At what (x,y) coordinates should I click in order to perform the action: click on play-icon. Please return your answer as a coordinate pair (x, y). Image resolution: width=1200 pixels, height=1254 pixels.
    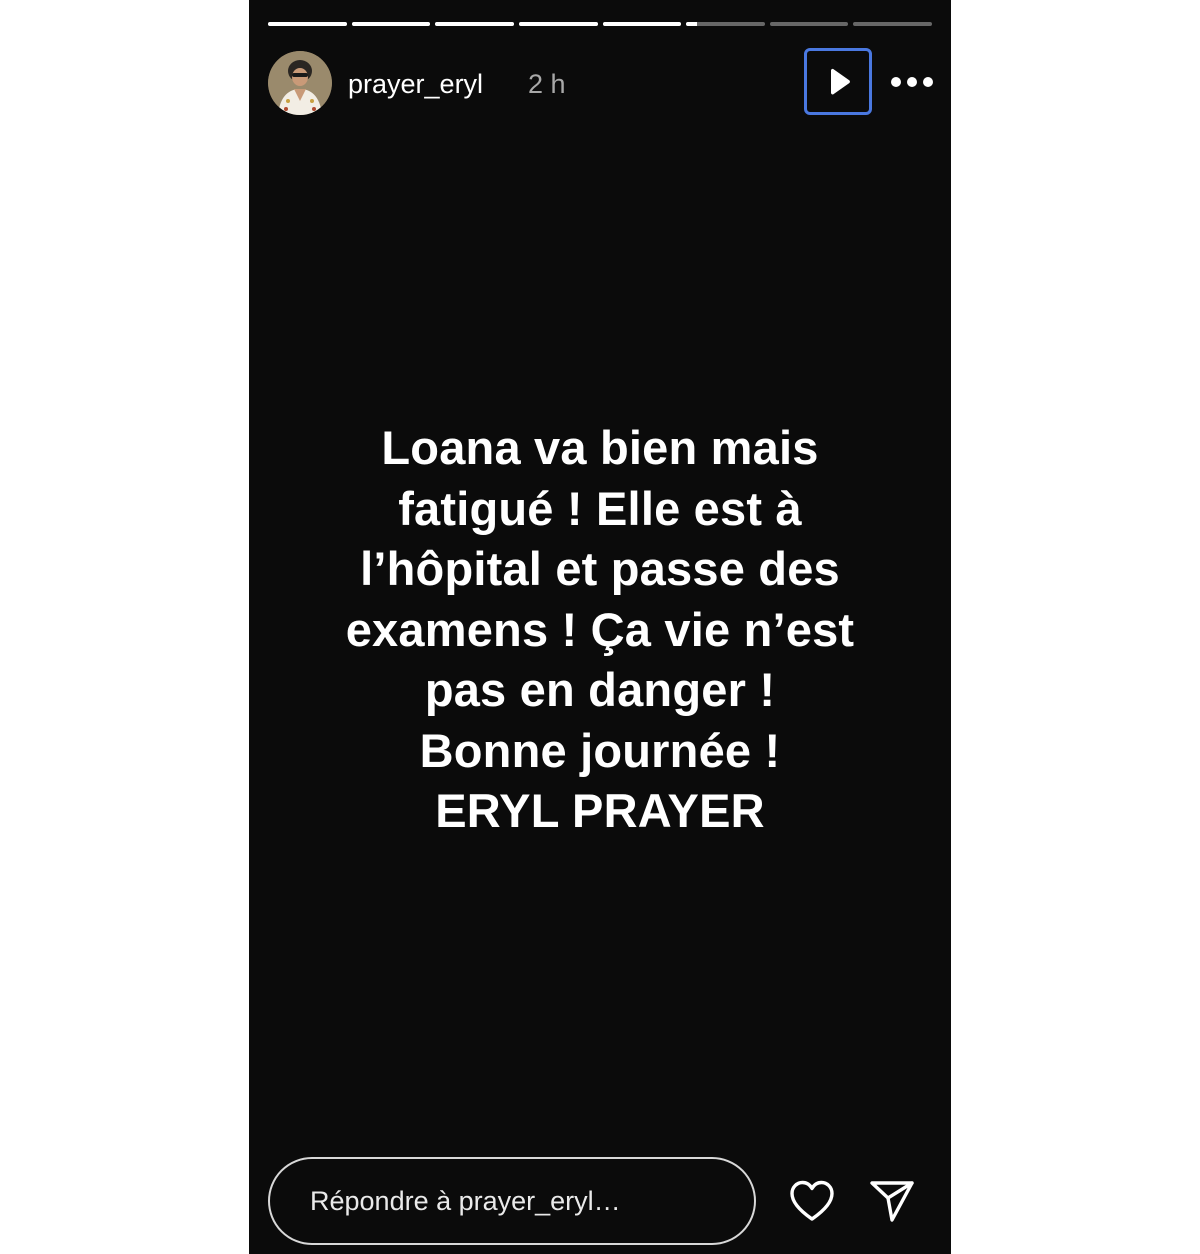
    Looking at the image, I should click on (840, 81).